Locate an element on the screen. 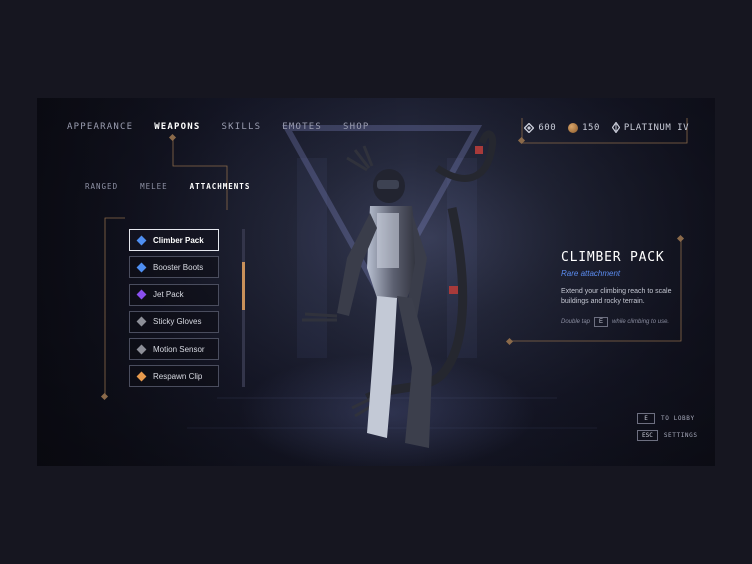 The width and height of the screenshot is (752, 564). coin-icon is located at coordinates (573, 127).